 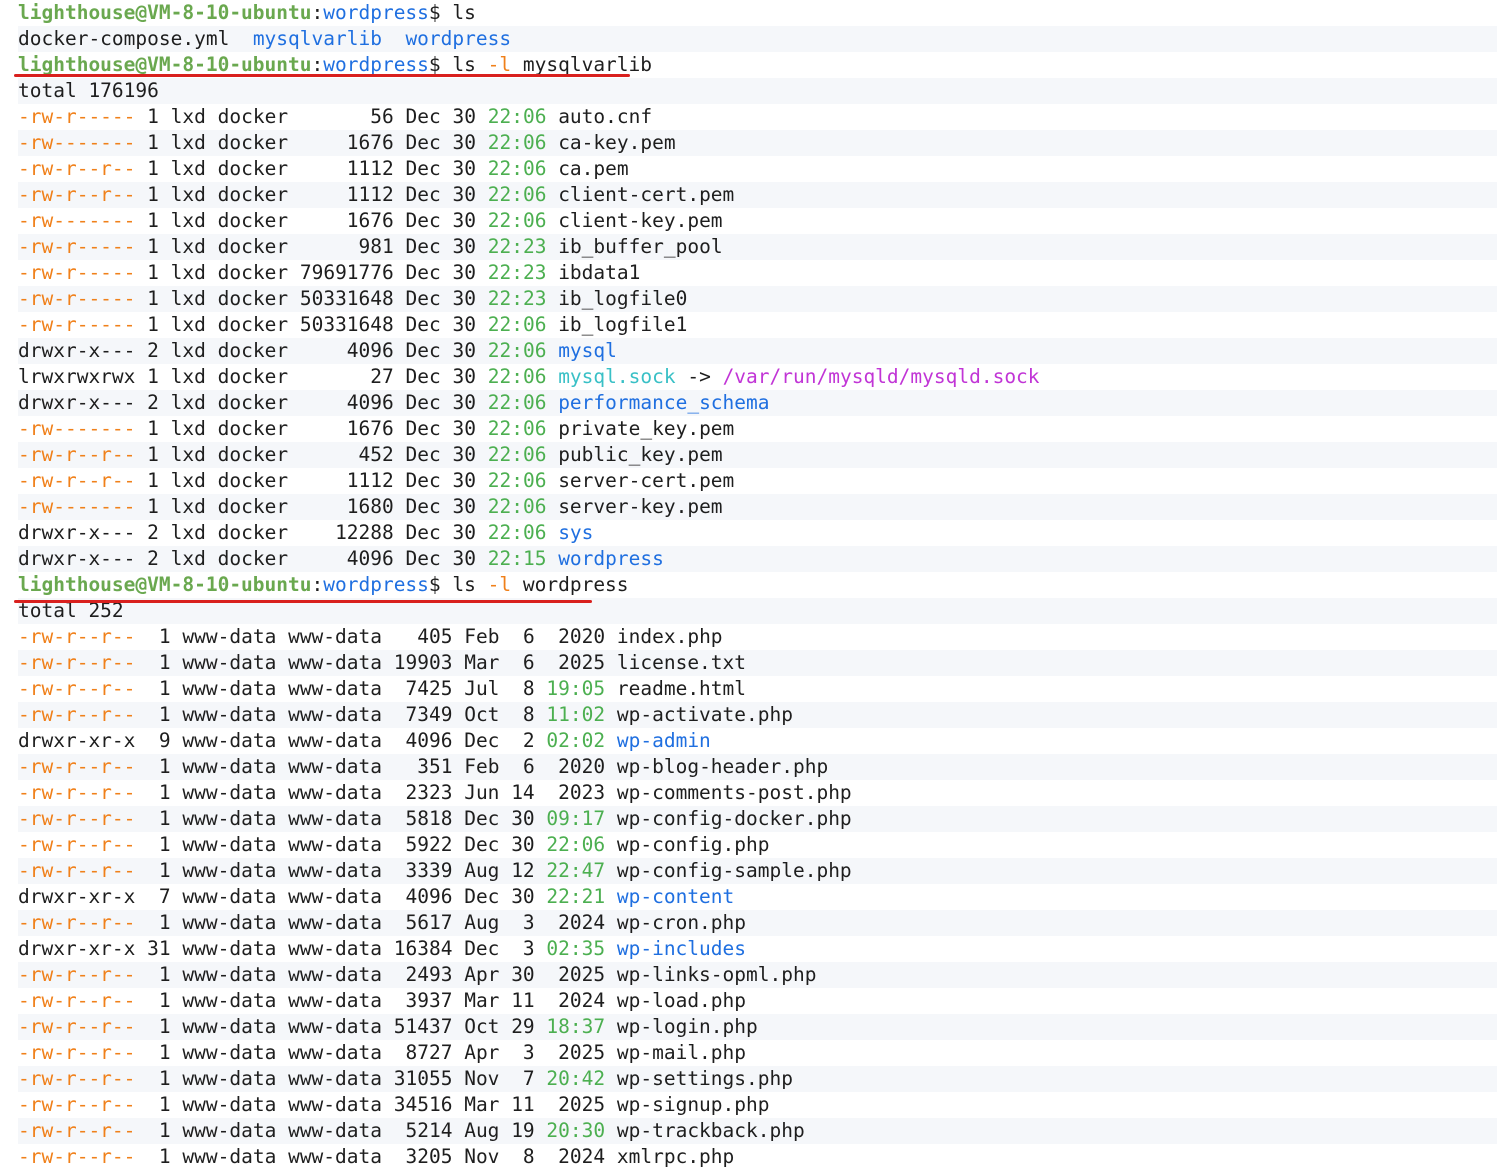 I want to click on directory-name: wp-content, so click(x=675, y=896).